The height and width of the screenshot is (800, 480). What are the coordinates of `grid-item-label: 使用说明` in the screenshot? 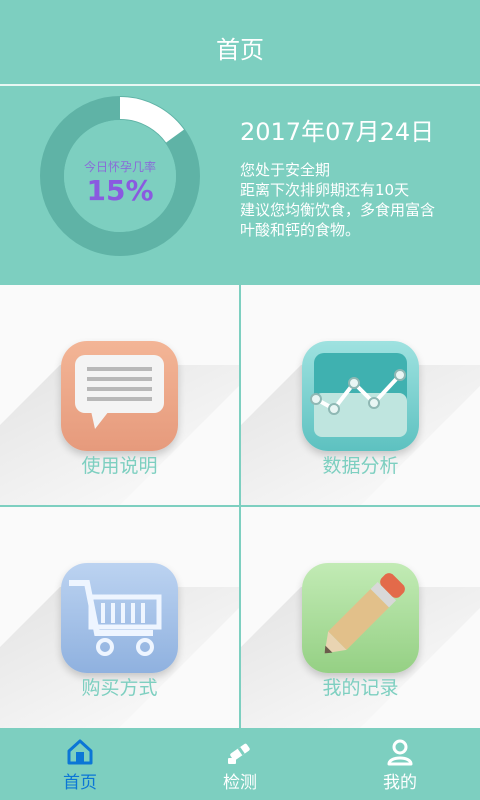 It's located at (119, 466).